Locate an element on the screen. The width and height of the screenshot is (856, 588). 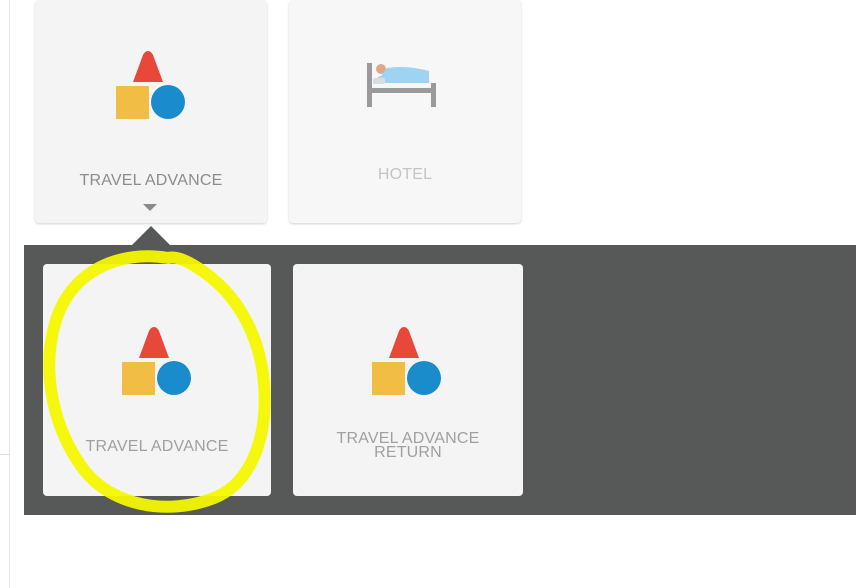
travel-advance-tile: TRAVEL ADVANCE is located at coordinates (151, 111).